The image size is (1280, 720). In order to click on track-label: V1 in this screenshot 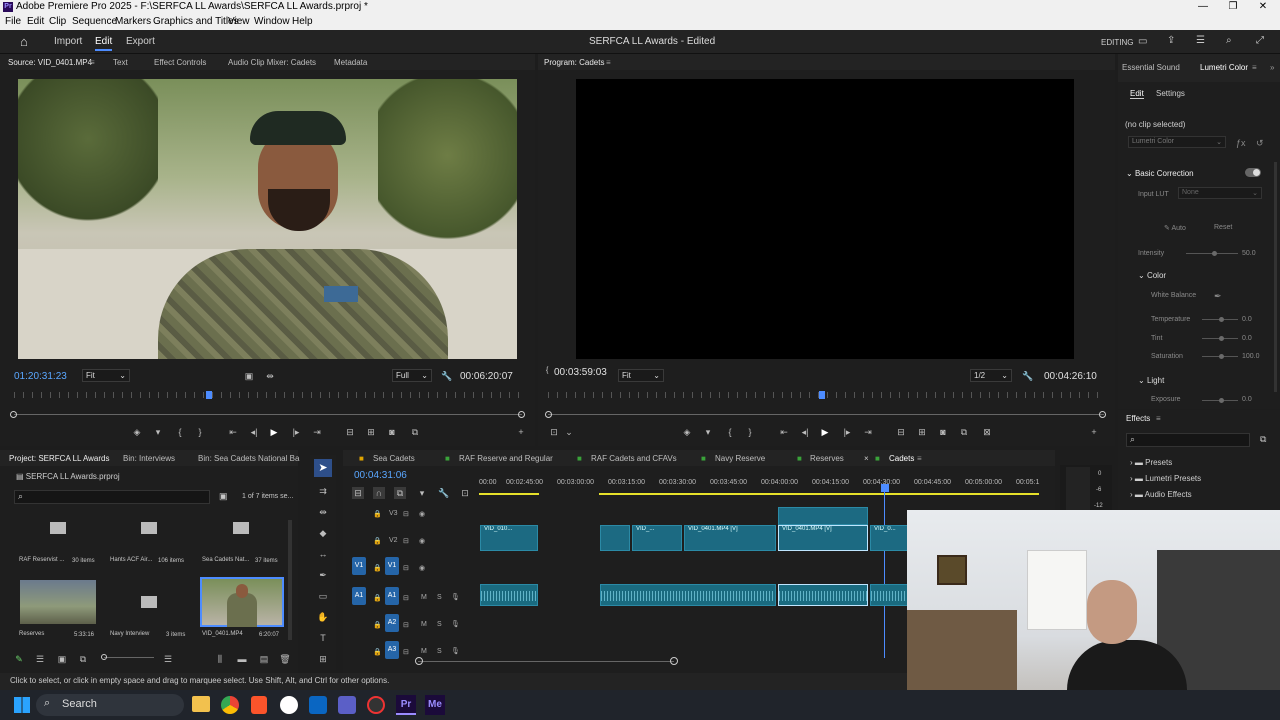, I will do `click(392, 566)`.